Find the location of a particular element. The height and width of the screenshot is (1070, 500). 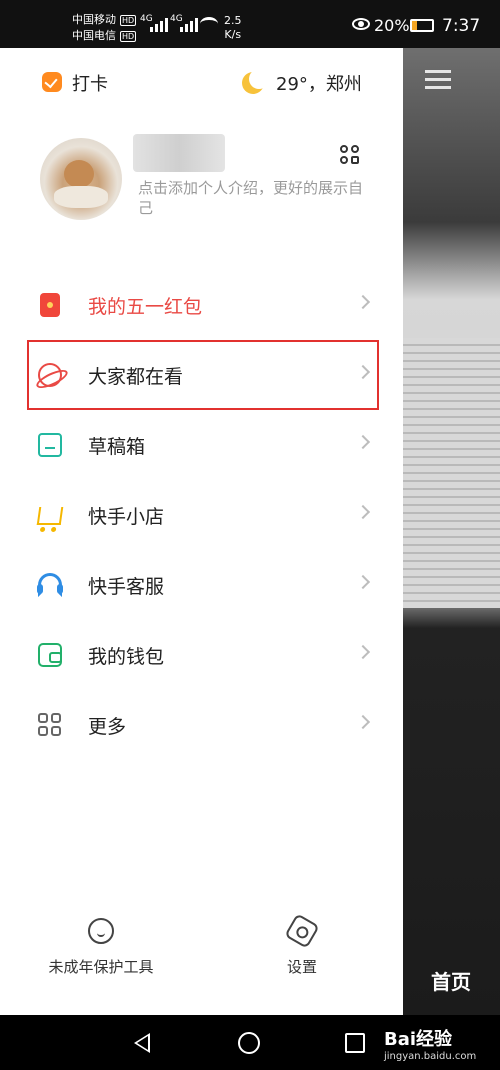

video-frame is located at coordinates (451, 473).